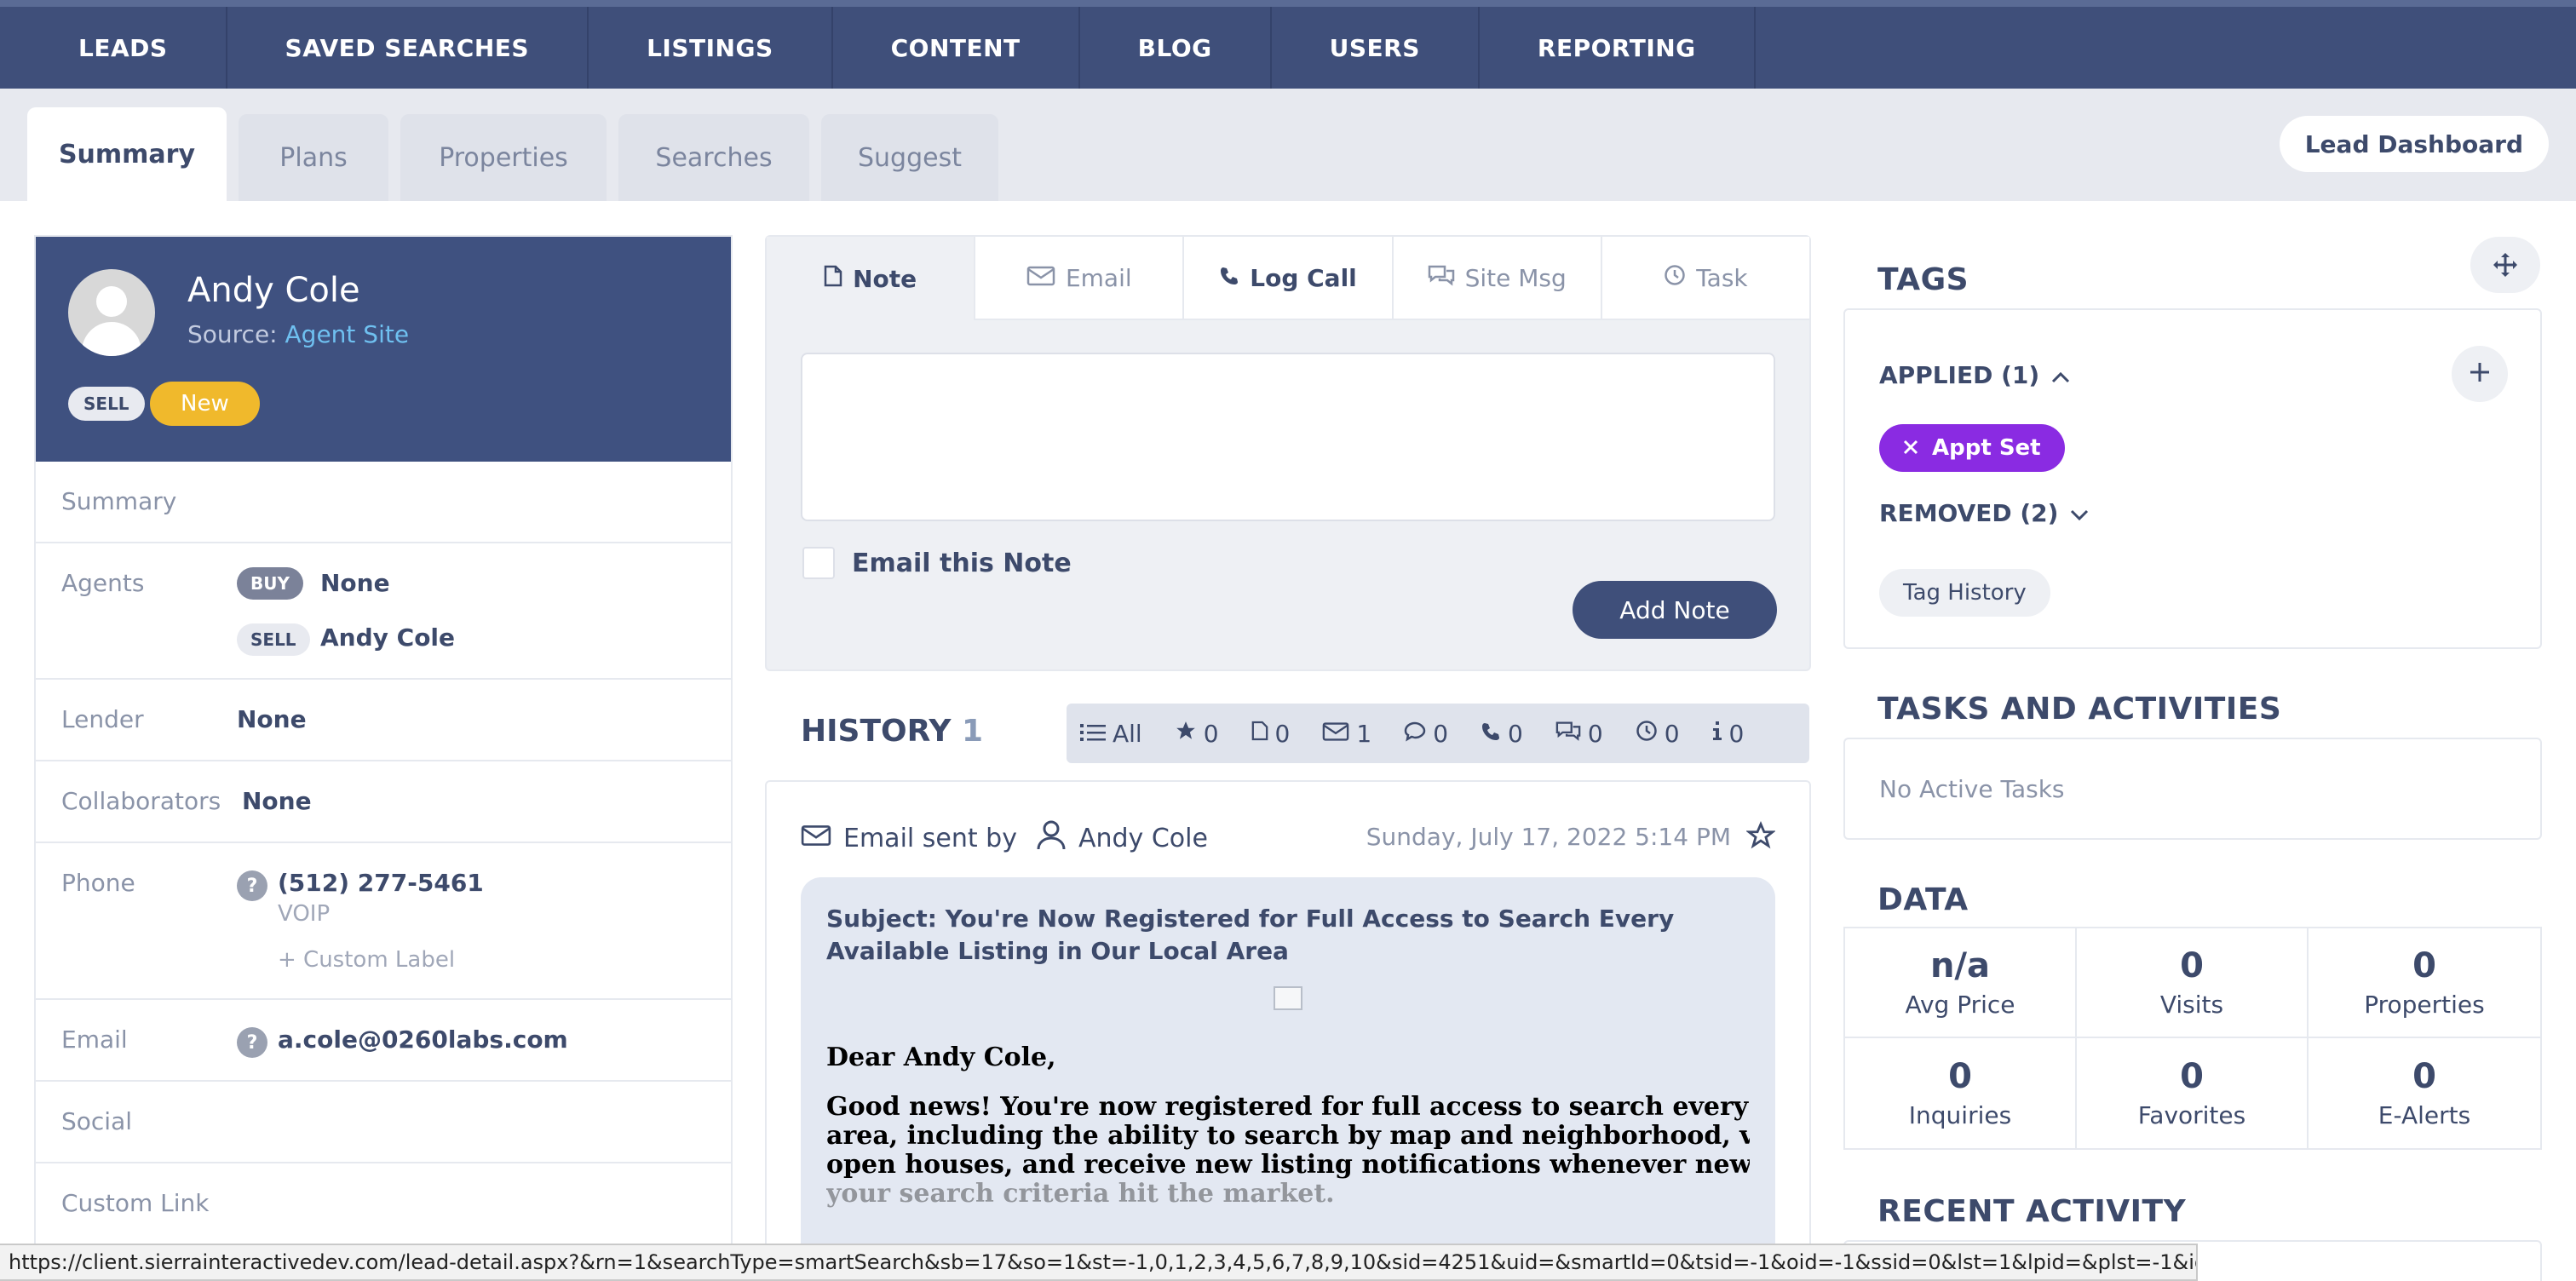 The width and height of the screenshot is (2576, 1281). I want to click on add-note-button: Add Note, so click(1675, 610).